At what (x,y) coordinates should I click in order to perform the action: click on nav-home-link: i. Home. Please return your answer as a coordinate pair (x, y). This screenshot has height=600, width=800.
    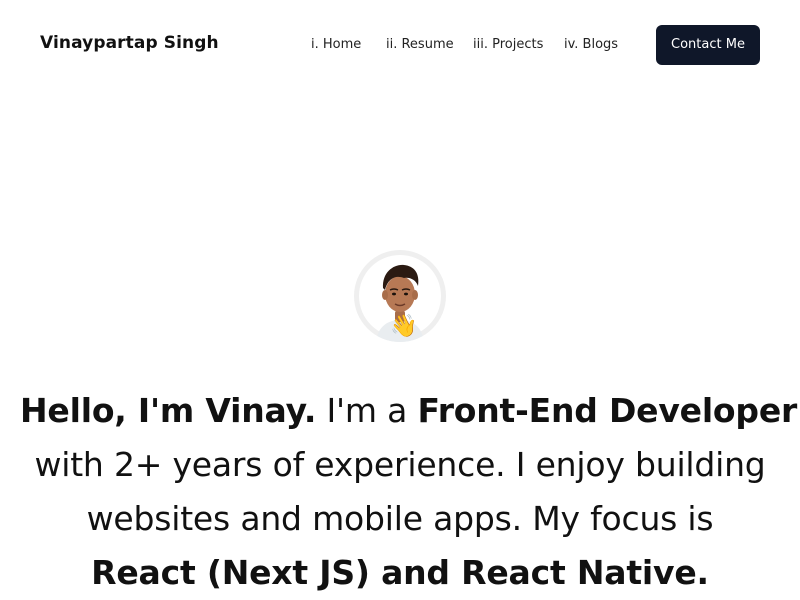
    Looking at the image, I should click on (336, 44).